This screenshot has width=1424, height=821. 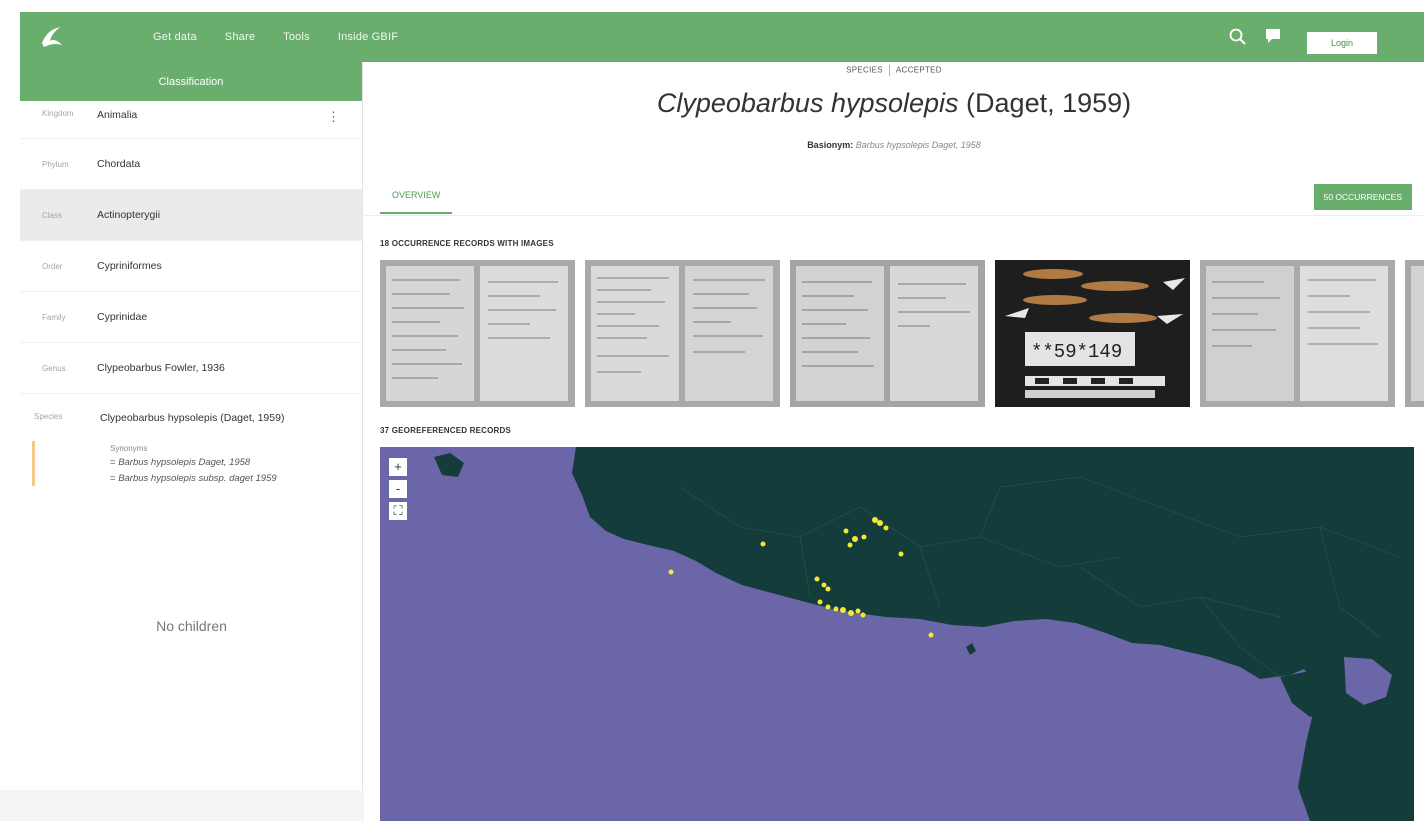 What do you see at coordinates (191, 626) in the screenshot?
I see `no-children-text: No children` at bounding box center [191, 626].